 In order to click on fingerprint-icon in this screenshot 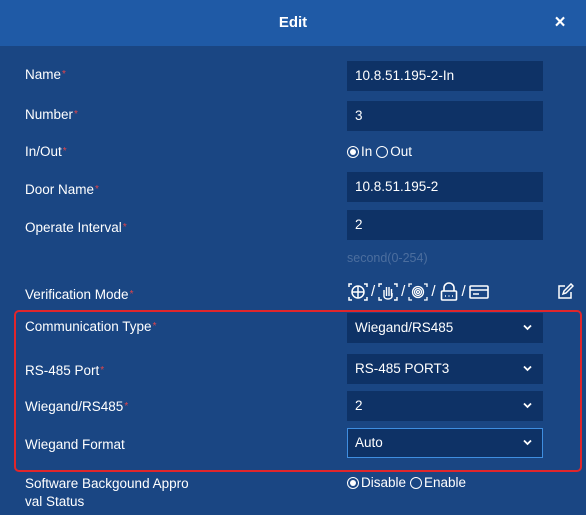, I will do `click(418, 292)`.